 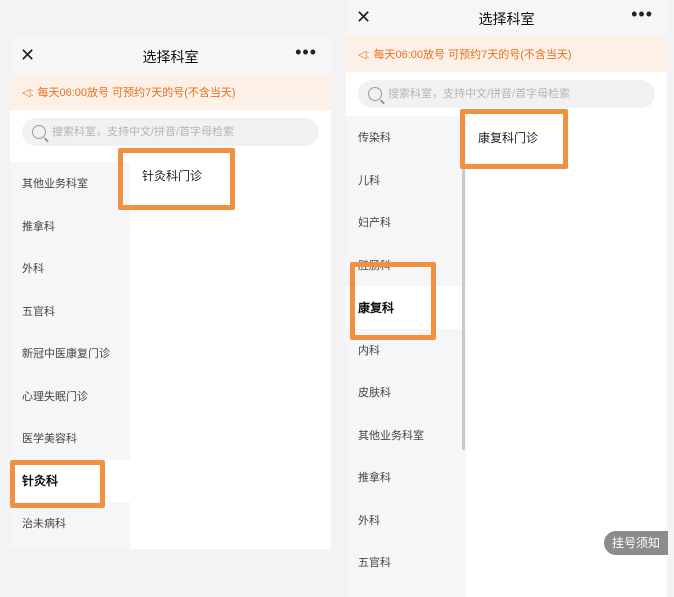 I want to click on department-item: 儿科, so click(x=406, y=180).